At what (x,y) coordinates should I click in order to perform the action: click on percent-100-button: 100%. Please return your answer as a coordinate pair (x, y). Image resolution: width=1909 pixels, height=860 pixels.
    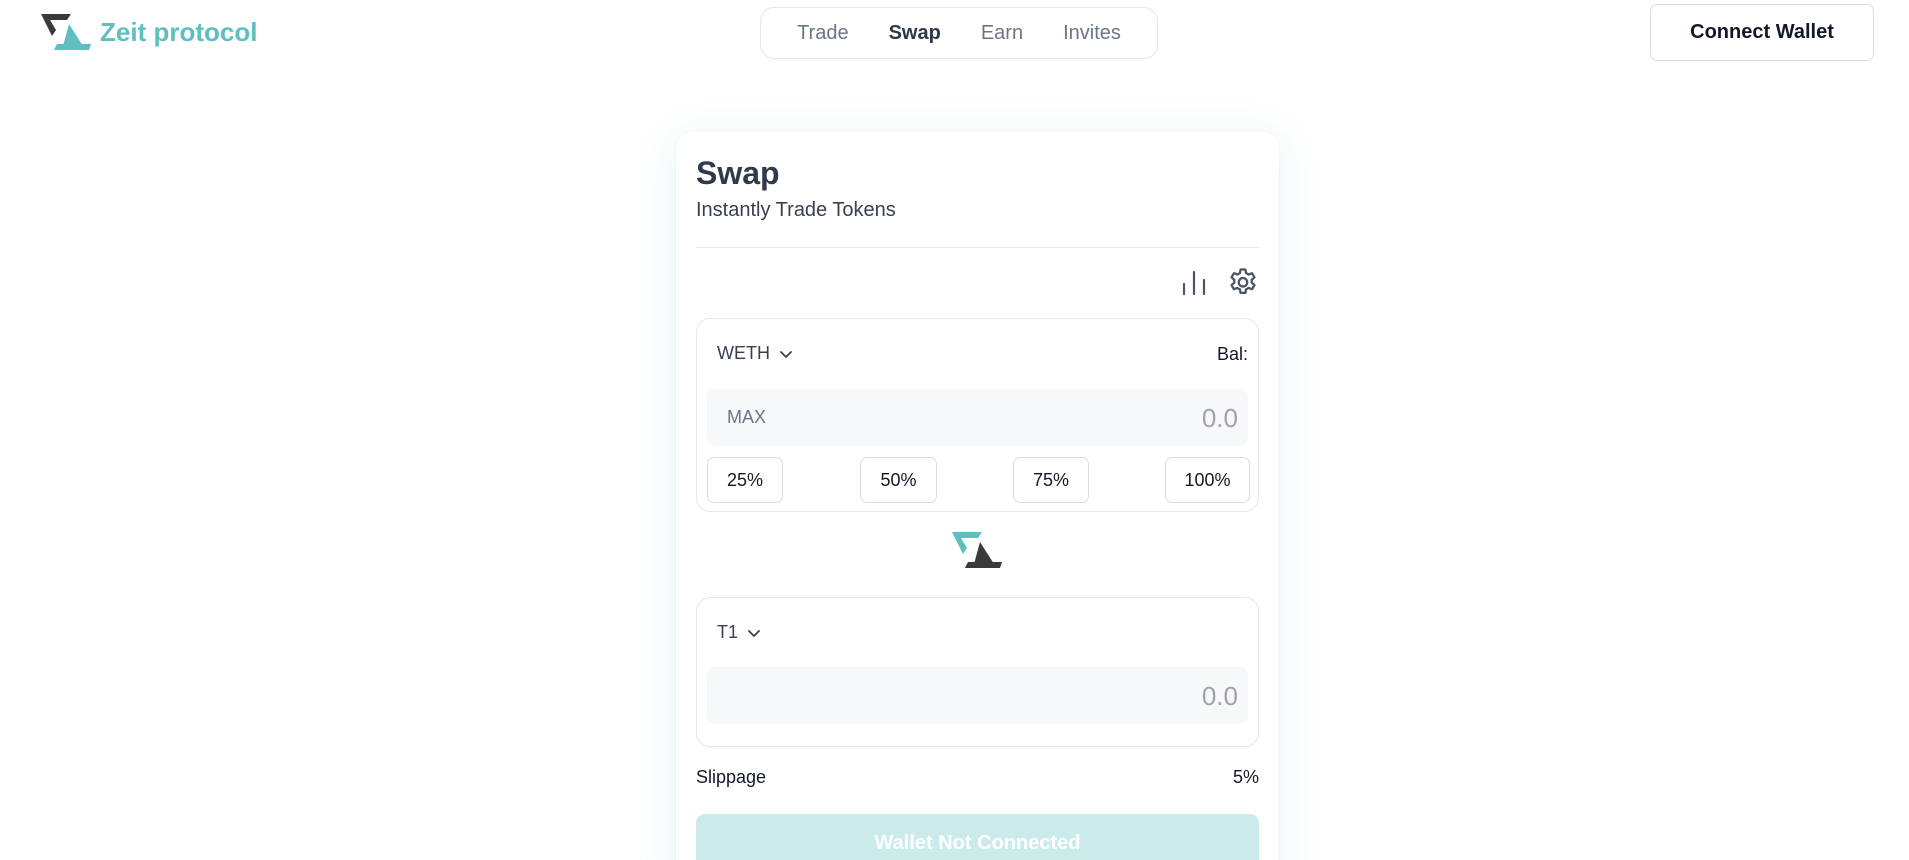
    Looking at the image, I should click on (1207, 480).